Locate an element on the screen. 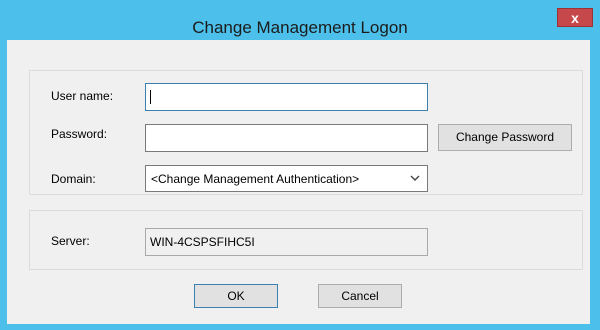  close-button: x is located at coordinates (575, 17).